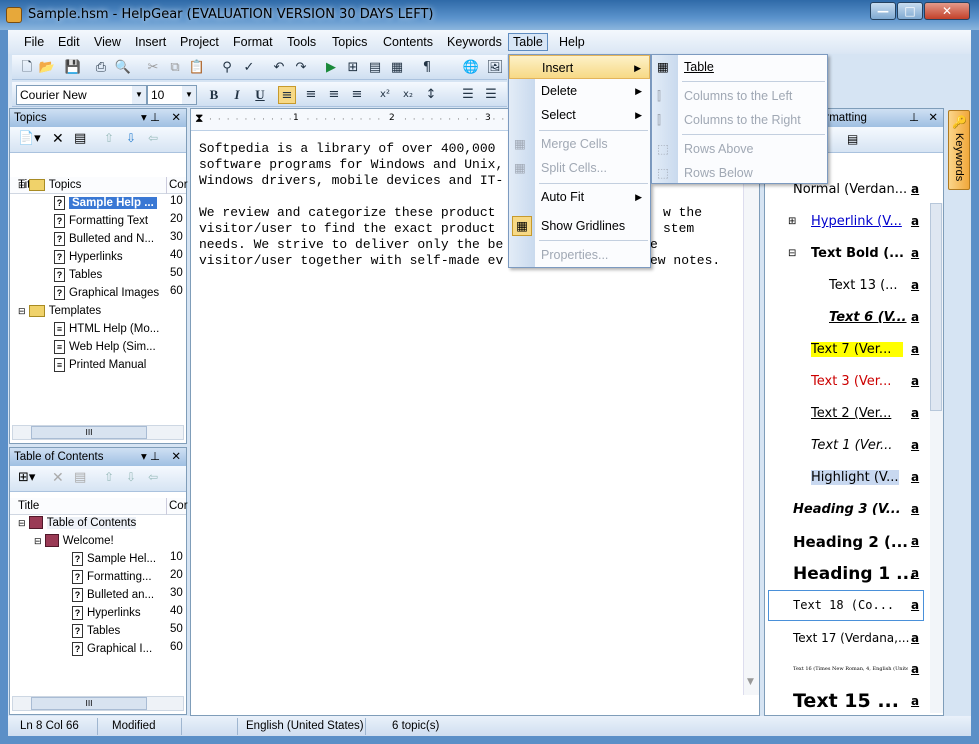  Describe the element at coordinates (947, 11) in the screenshot. I see `close-button: ✕` at that location.